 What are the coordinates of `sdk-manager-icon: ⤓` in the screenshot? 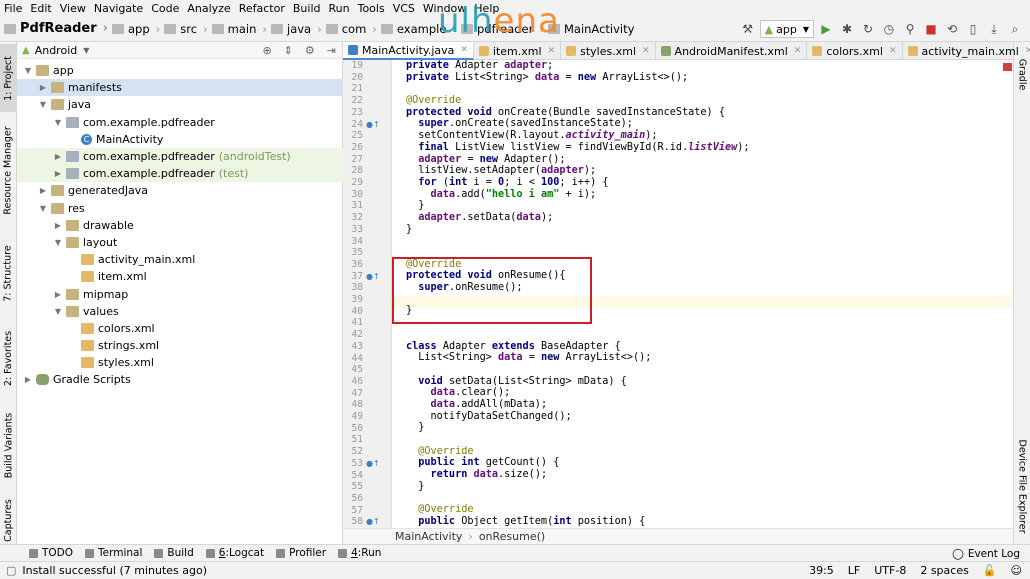 It's located at (994, 29).